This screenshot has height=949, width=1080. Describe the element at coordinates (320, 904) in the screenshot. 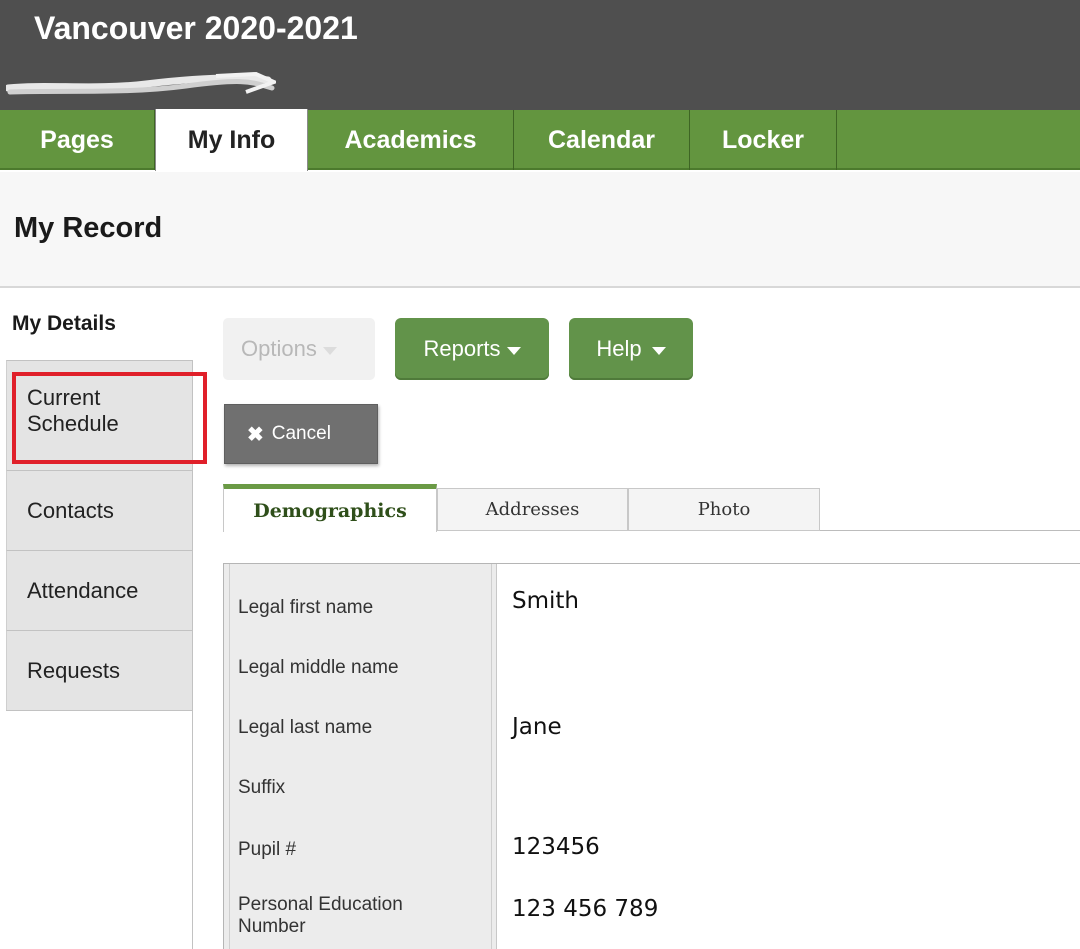

I see `field-label-line: Personal Education` at that location.